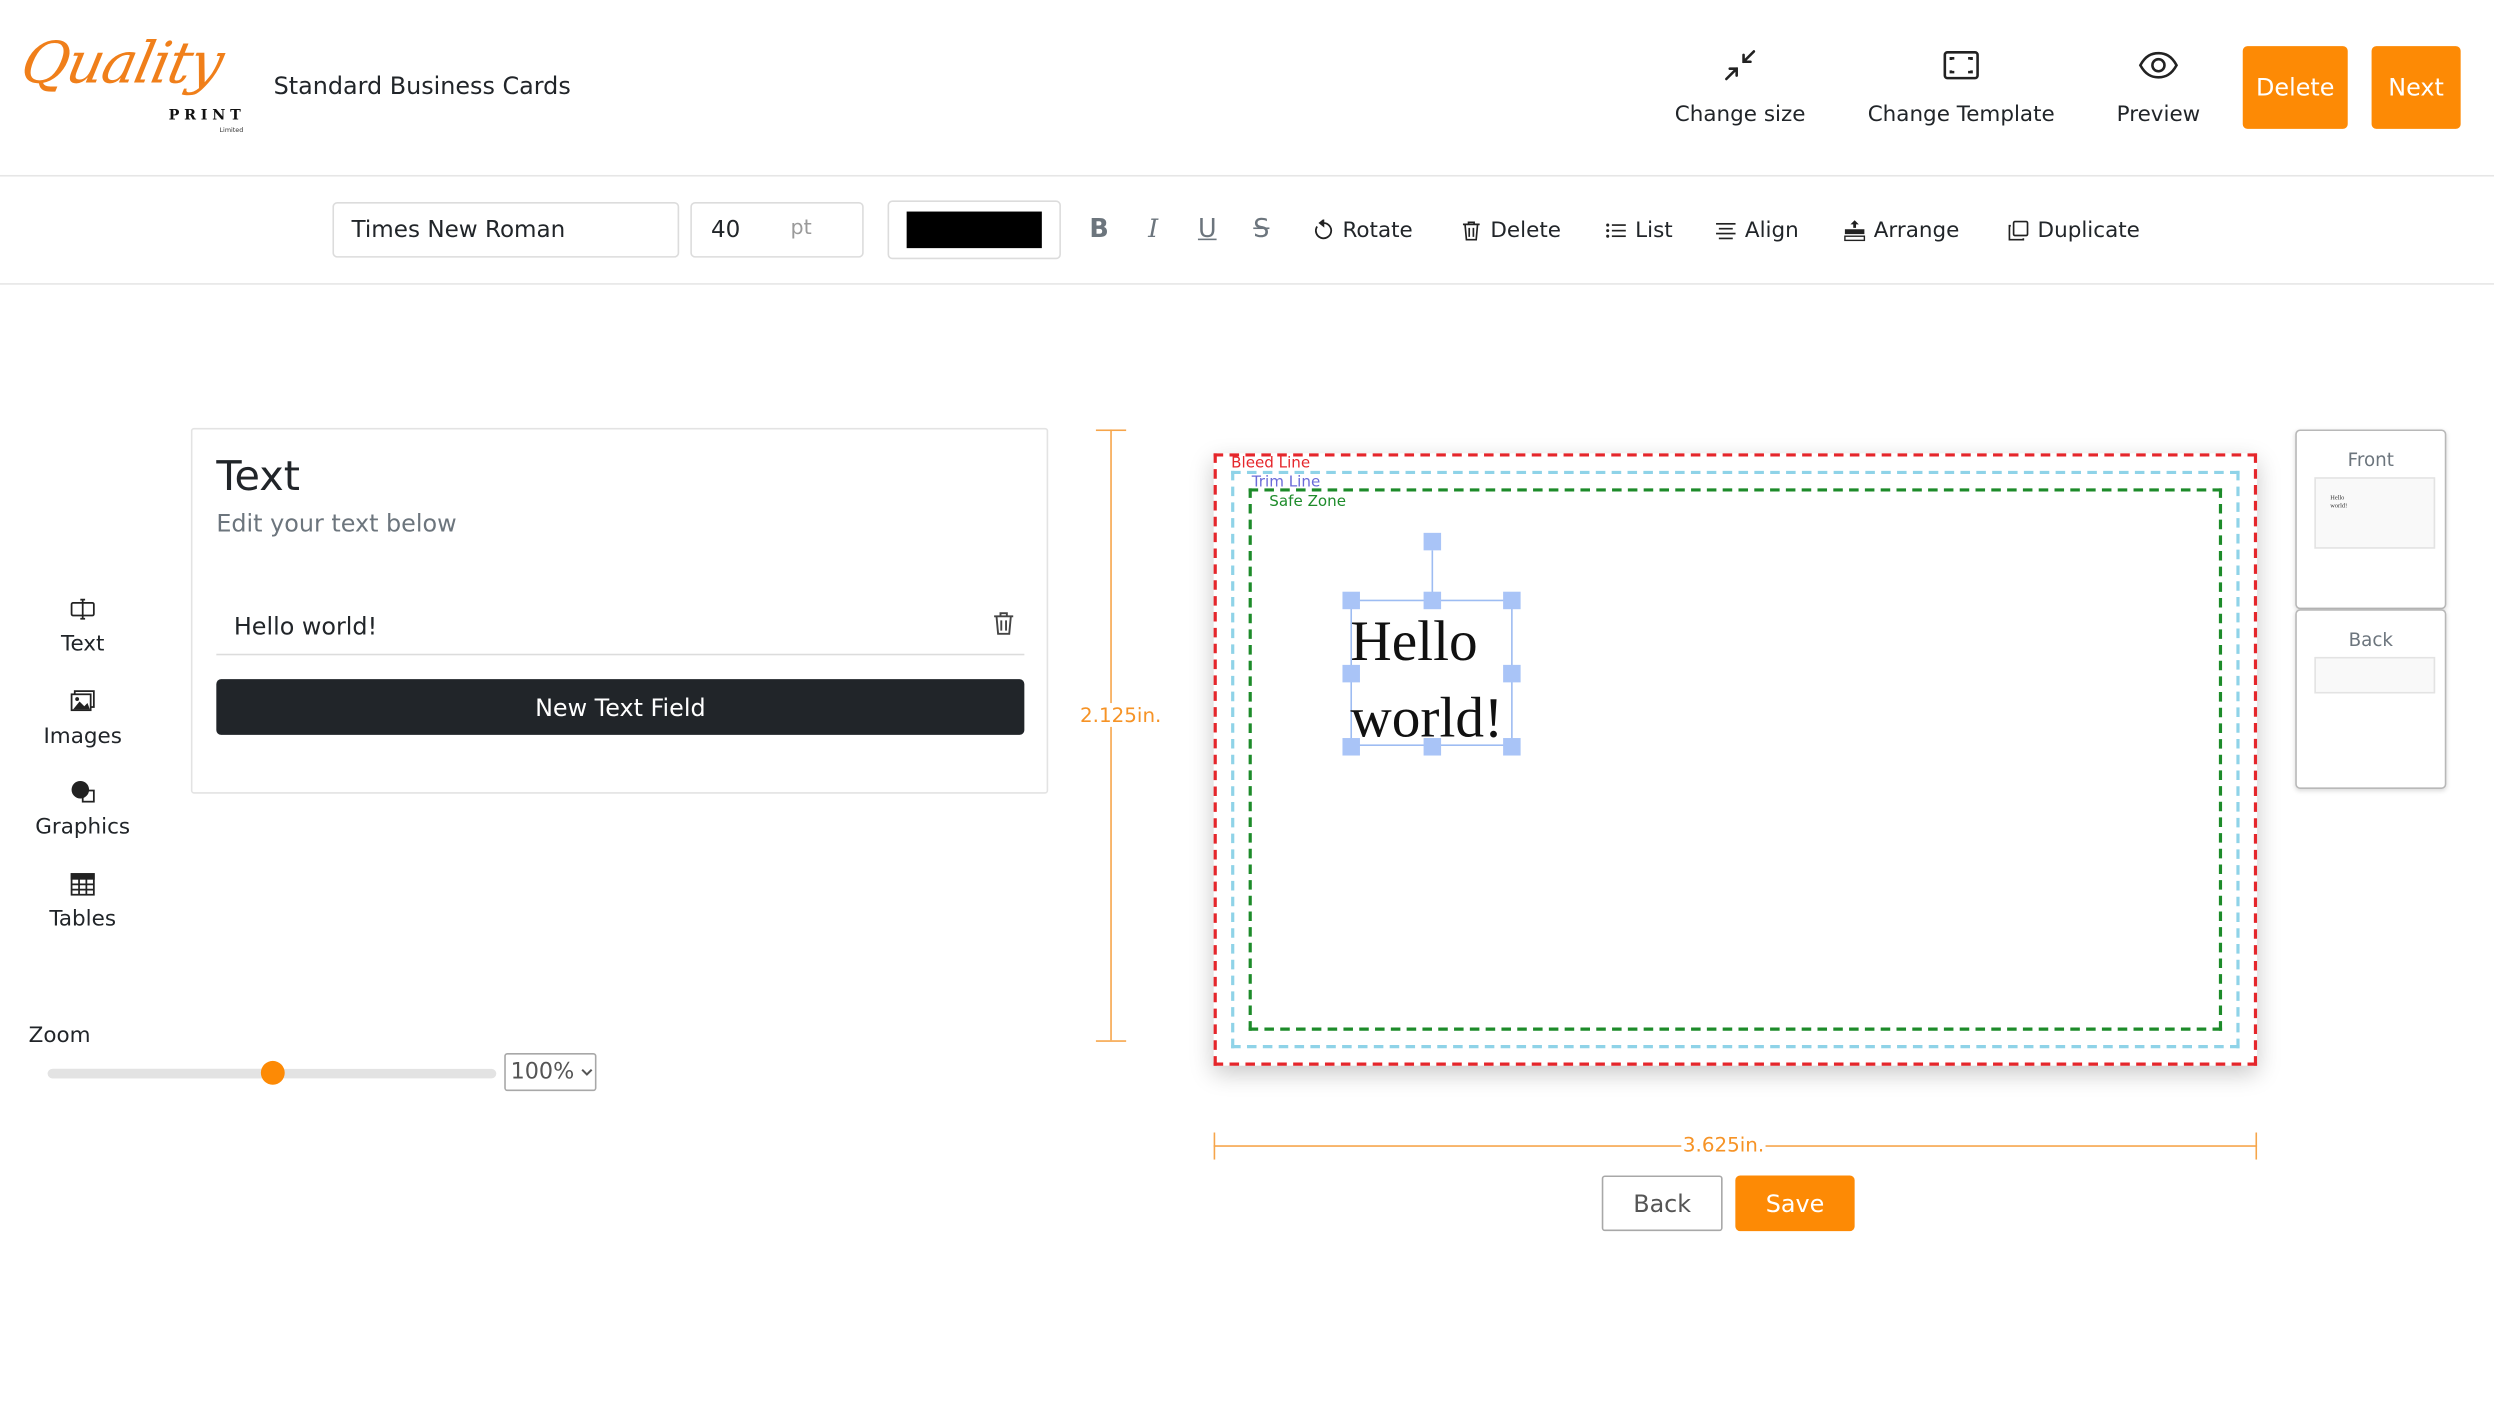 The width and height of the screenshot is (2494, 1404). I want to click on arrange-label: Arrange, so click(1916, 230).